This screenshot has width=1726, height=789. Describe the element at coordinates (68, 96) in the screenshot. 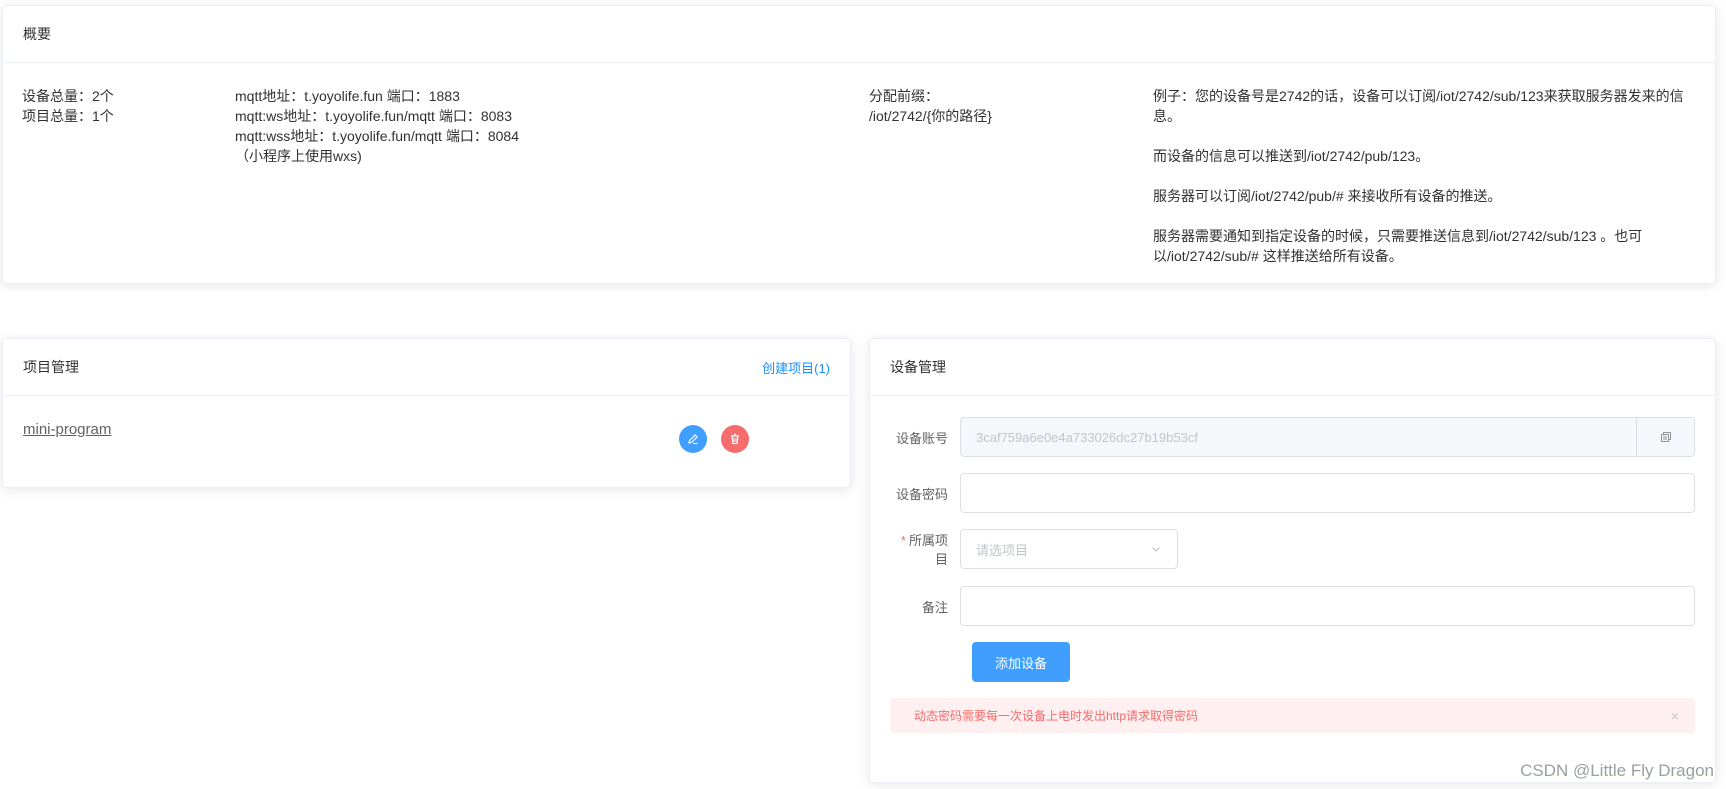

I see `device-total: 设备总量：2个` at that location.